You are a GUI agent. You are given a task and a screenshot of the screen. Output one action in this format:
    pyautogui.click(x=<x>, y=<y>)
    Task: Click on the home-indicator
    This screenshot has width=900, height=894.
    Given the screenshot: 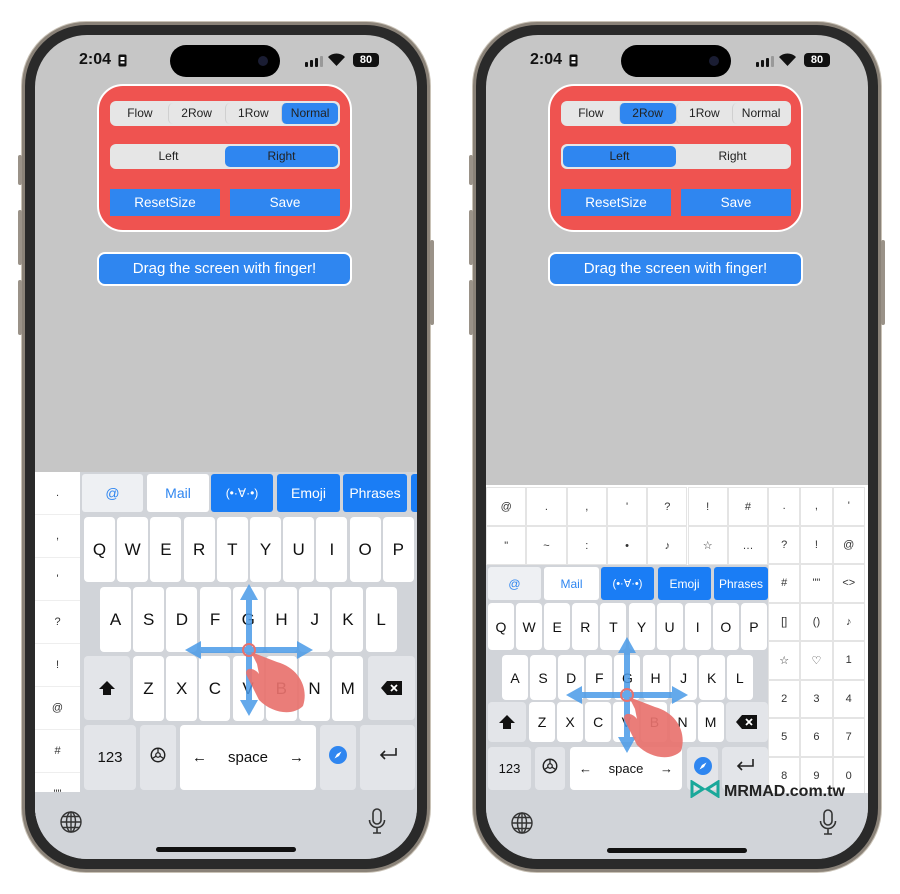 What is the action you would take?
    pyautogui.click(x=226, y=849)
    